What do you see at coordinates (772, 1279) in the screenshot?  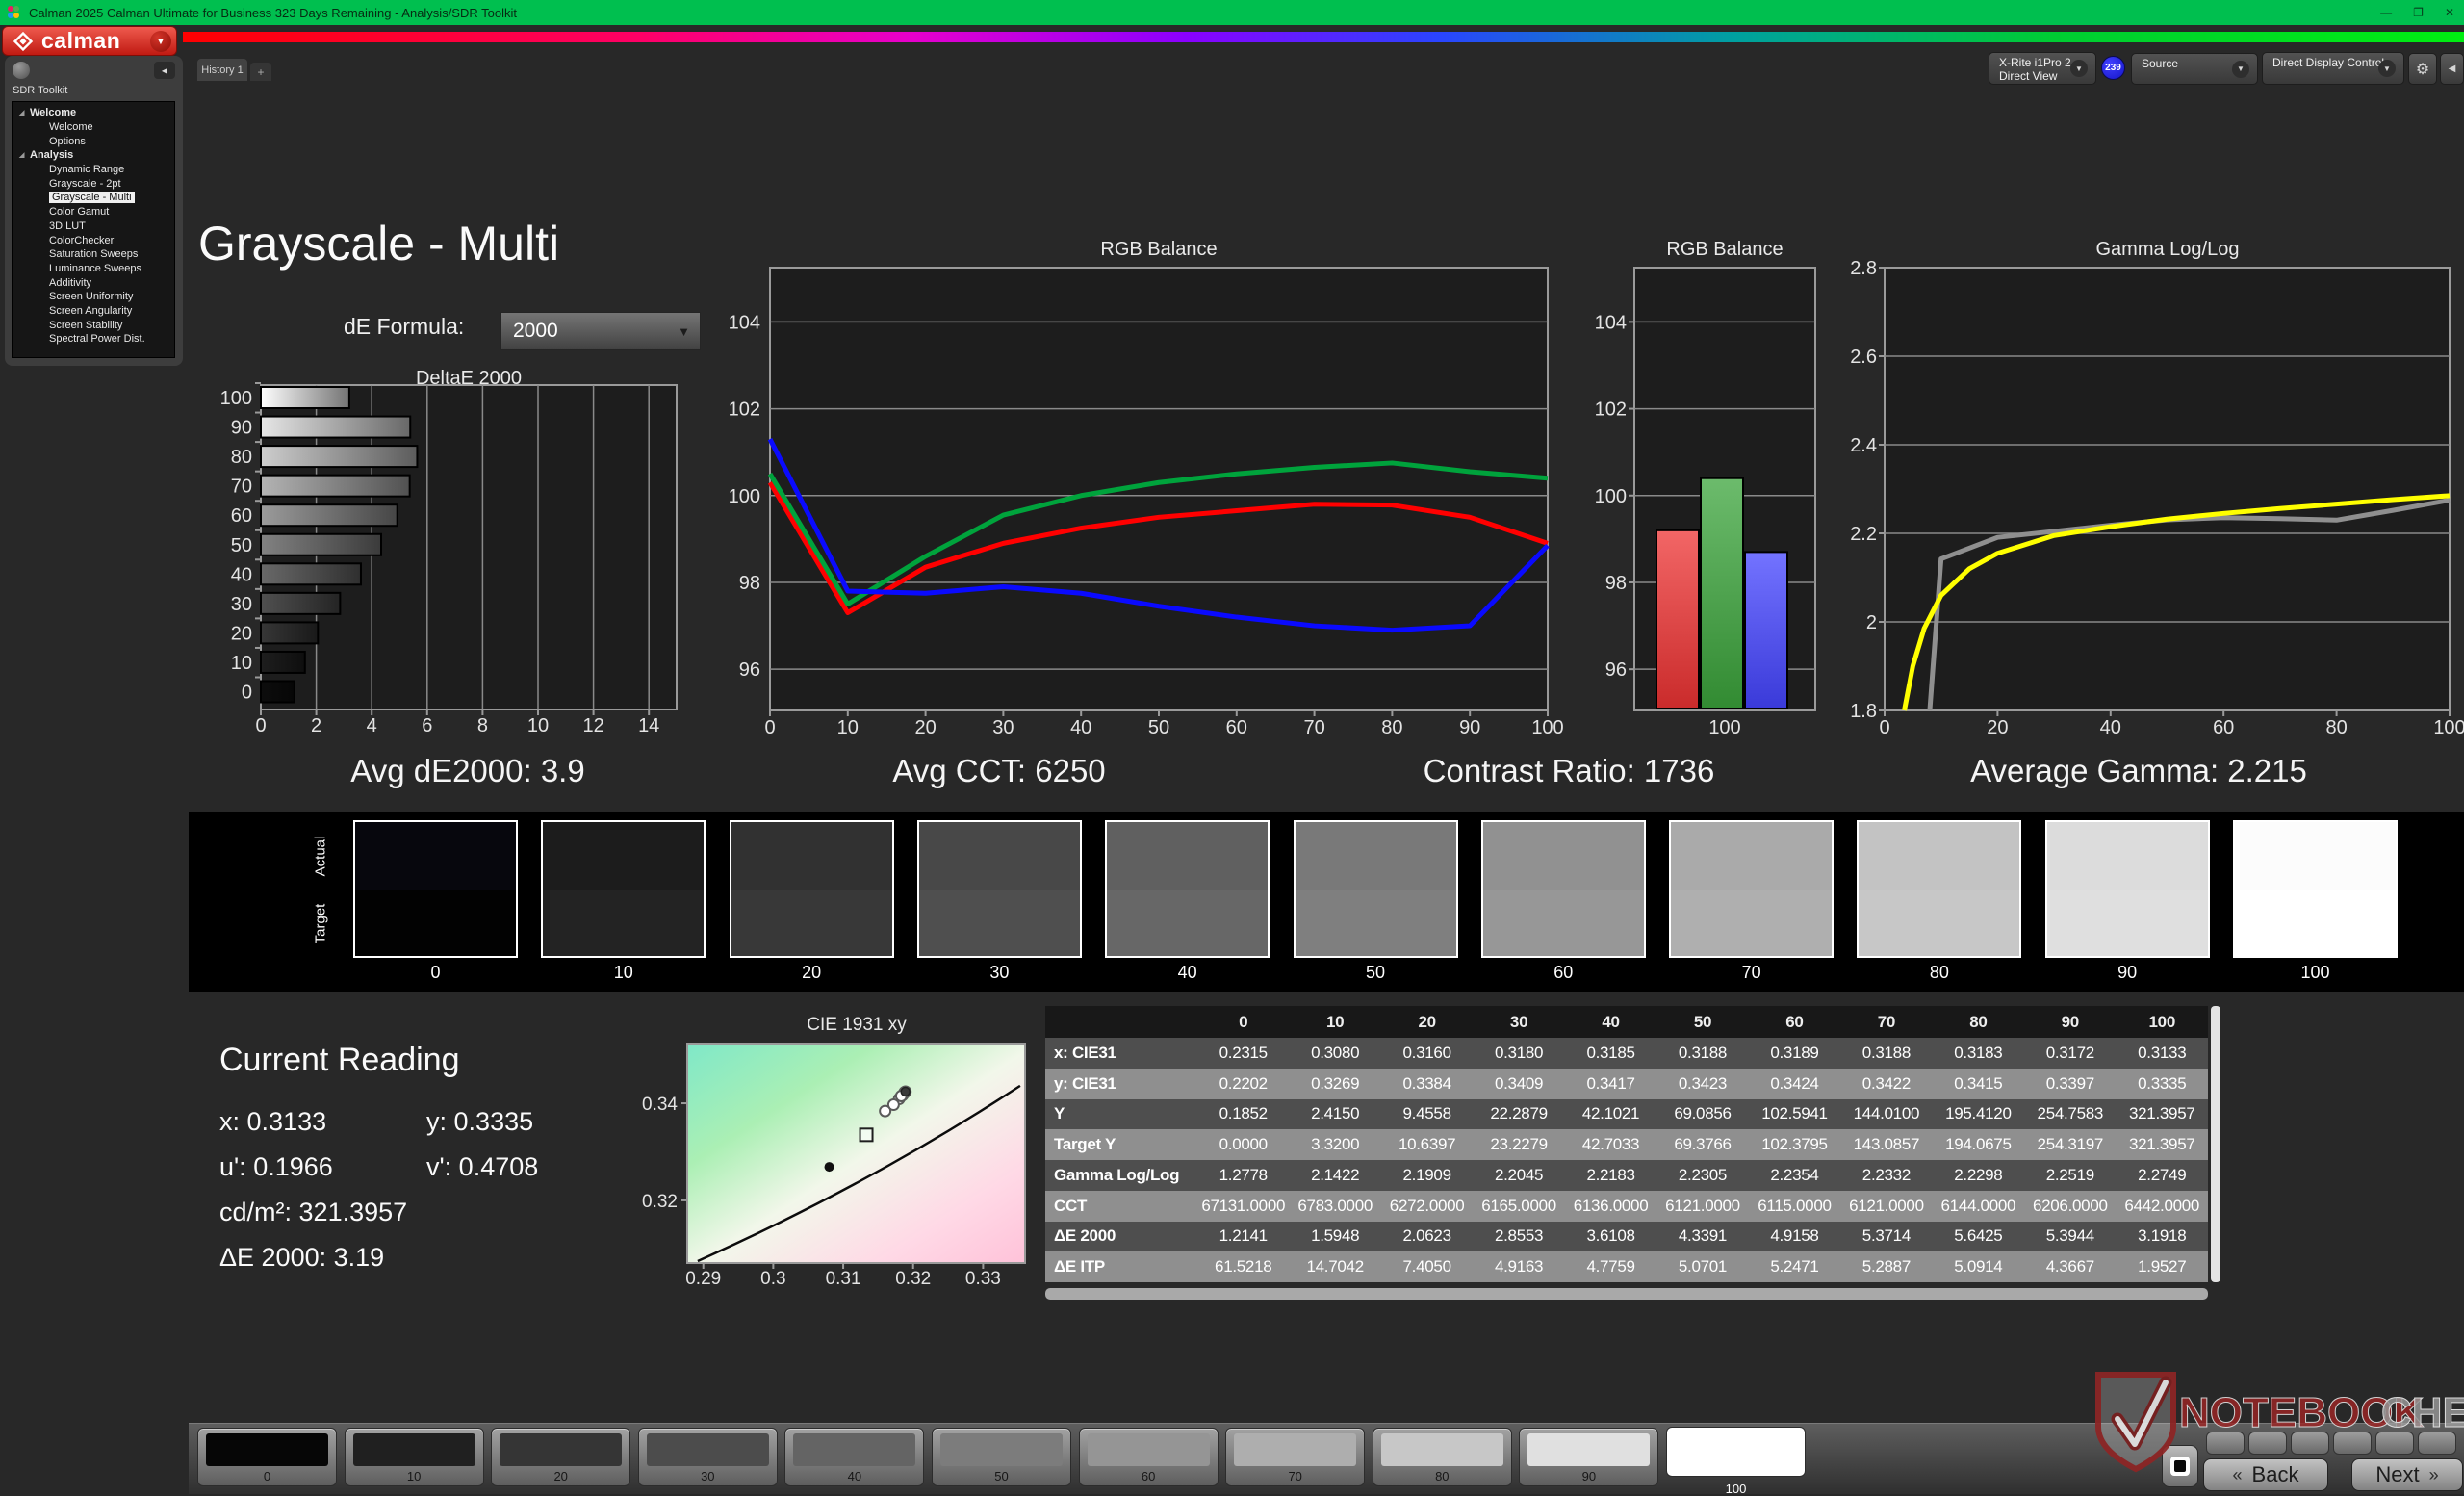 I see `svg-text: 0.3` at bounding box center [772, 1279].